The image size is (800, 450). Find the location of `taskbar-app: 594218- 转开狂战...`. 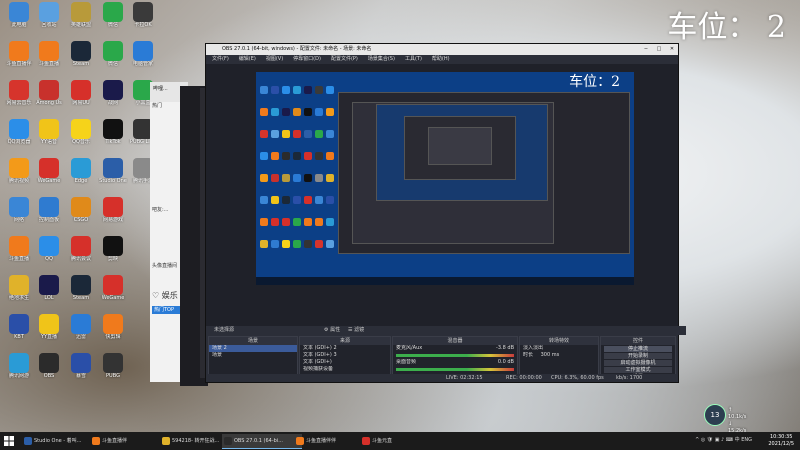

taskbar-app: 594218- 转开狂战... is located at coordinates (195, 441).